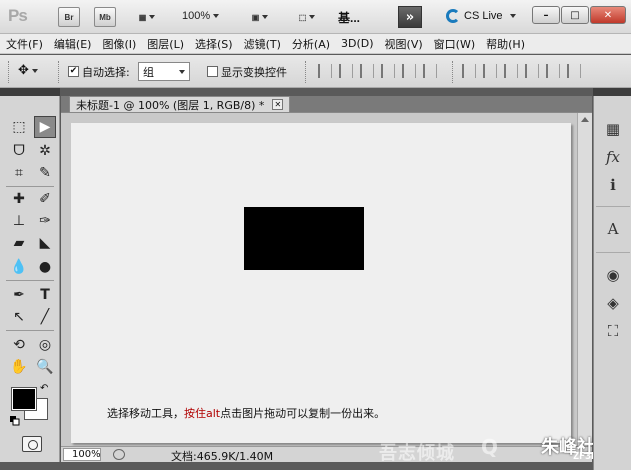  I want to click on application-bar: Ps Br Mb ▦ 100% ▣ ⬚ 基... » CS Live – □ ✕, so click(315, 17).